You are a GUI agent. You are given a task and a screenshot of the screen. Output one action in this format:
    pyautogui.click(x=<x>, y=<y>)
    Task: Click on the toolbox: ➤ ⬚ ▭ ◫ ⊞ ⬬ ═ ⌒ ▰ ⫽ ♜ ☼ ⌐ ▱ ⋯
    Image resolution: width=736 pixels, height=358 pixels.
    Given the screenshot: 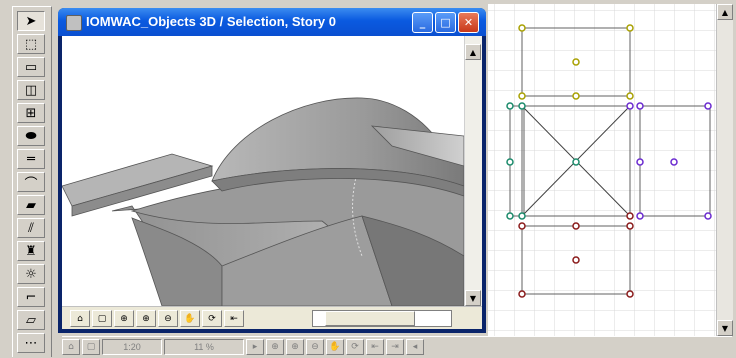 What is the action you would take?
    pyautogui.click(x=32, y=181)
    